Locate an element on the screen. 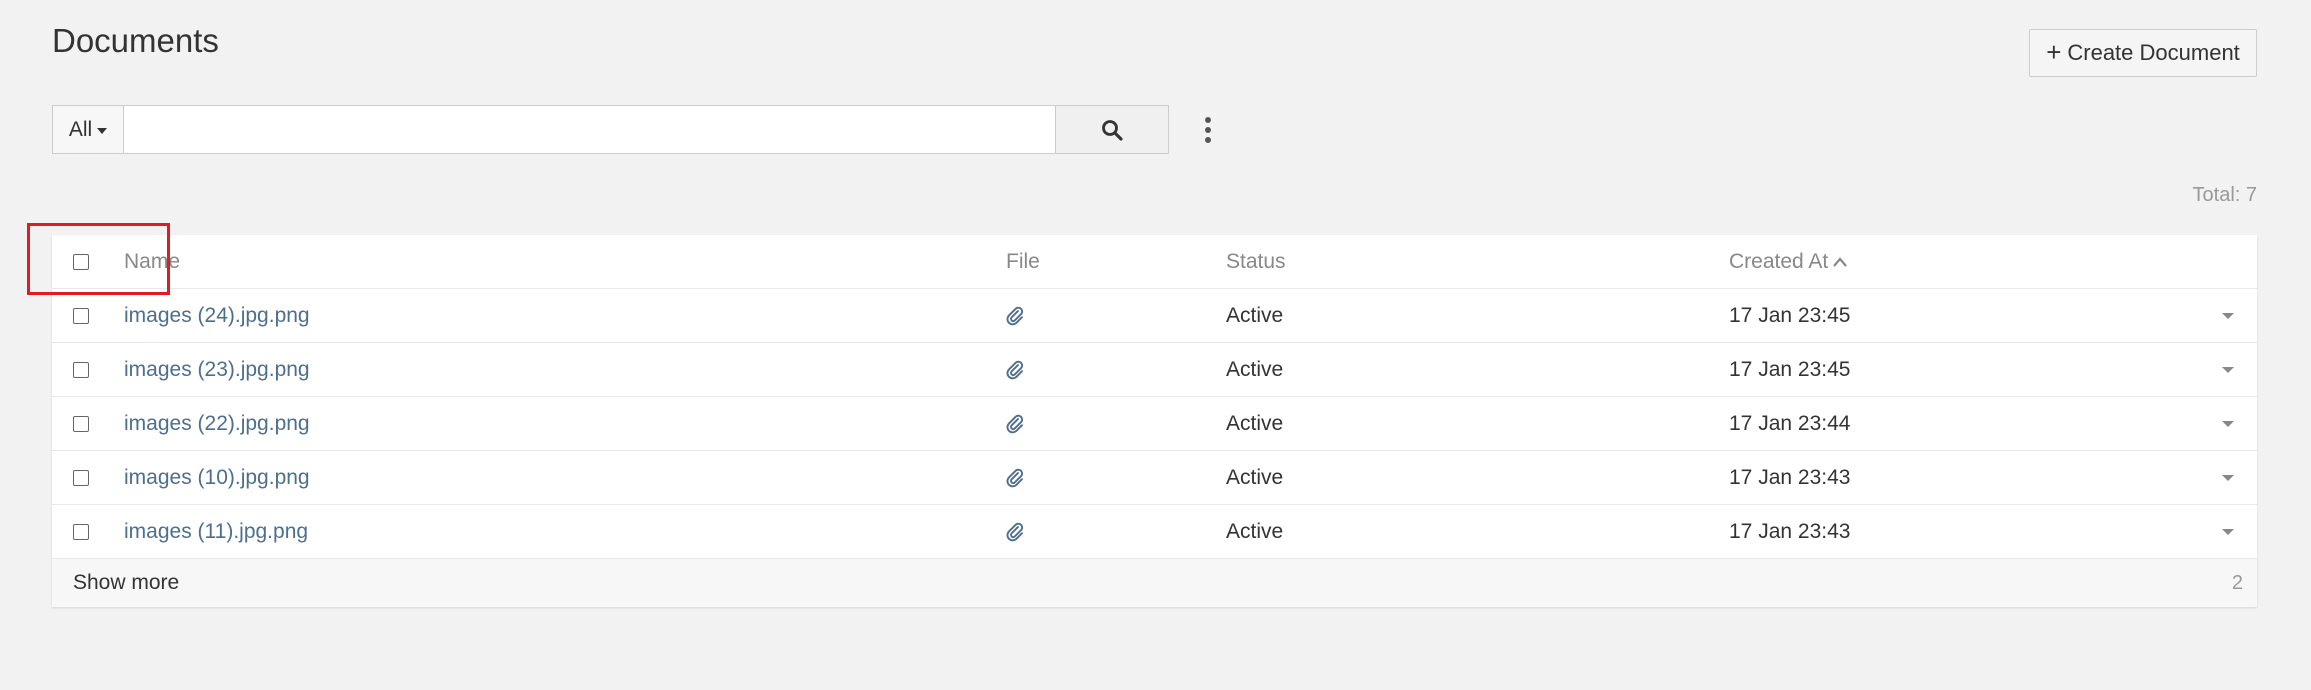 This screenshot has height=690, width=2311. table-row: images (22).jpg.png Active 17 Jan 23:44 is located at coordinates (1154, 424).